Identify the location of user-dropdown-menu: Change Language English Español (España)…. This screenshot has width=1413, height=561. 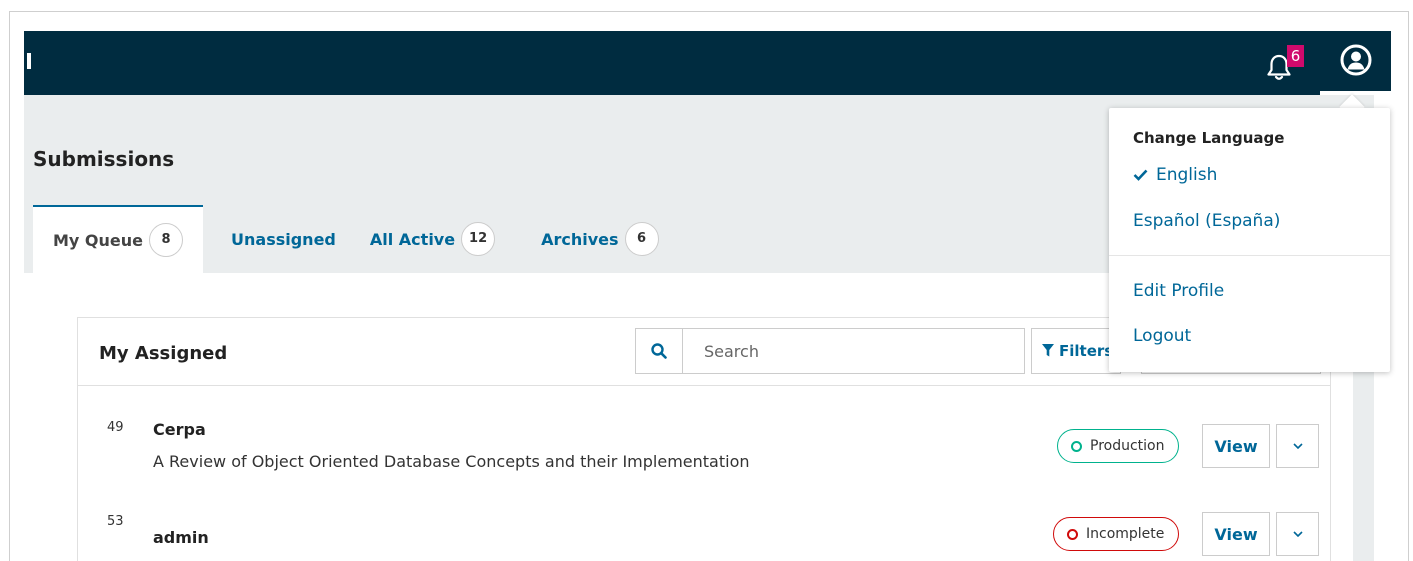
(1249, 240).